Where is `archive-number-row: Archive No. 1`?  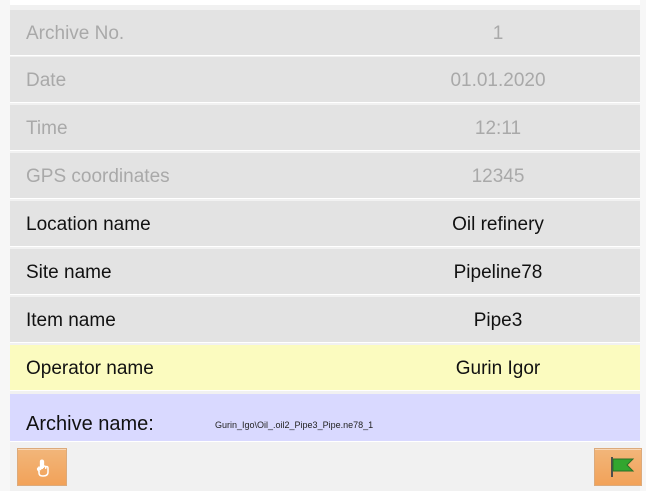
archive-number-row: Archive No. 1 is located at coordinates (325, 33).